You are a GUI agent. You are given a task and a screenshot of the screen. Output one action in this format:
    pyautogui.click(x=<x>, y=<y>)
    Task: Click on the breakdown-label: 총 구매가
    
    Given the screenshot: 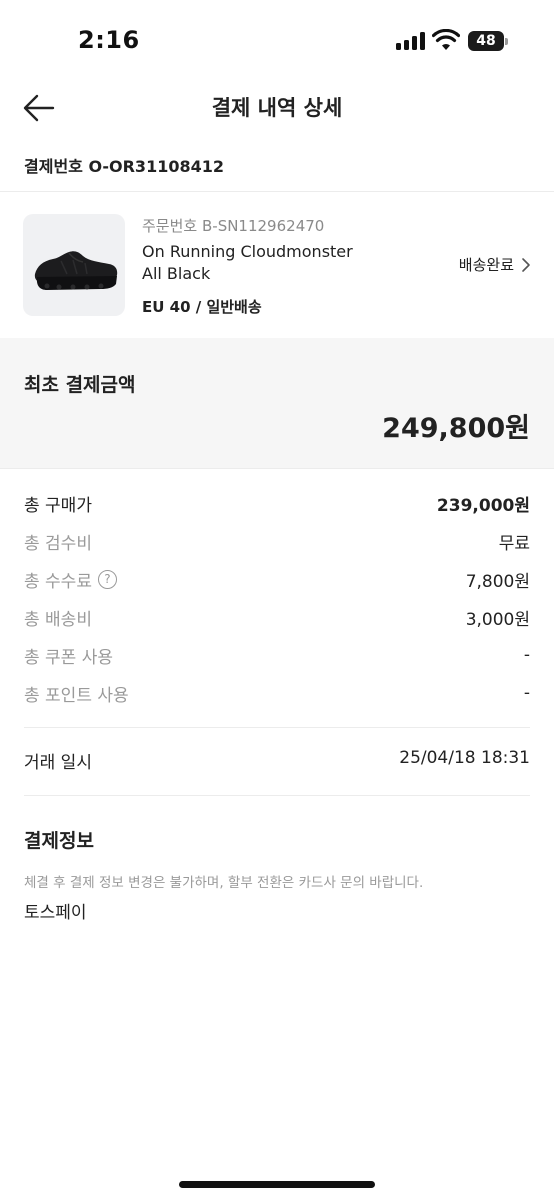 What is the action you would take?
    pyautogui.click(x=58, y=505)
    